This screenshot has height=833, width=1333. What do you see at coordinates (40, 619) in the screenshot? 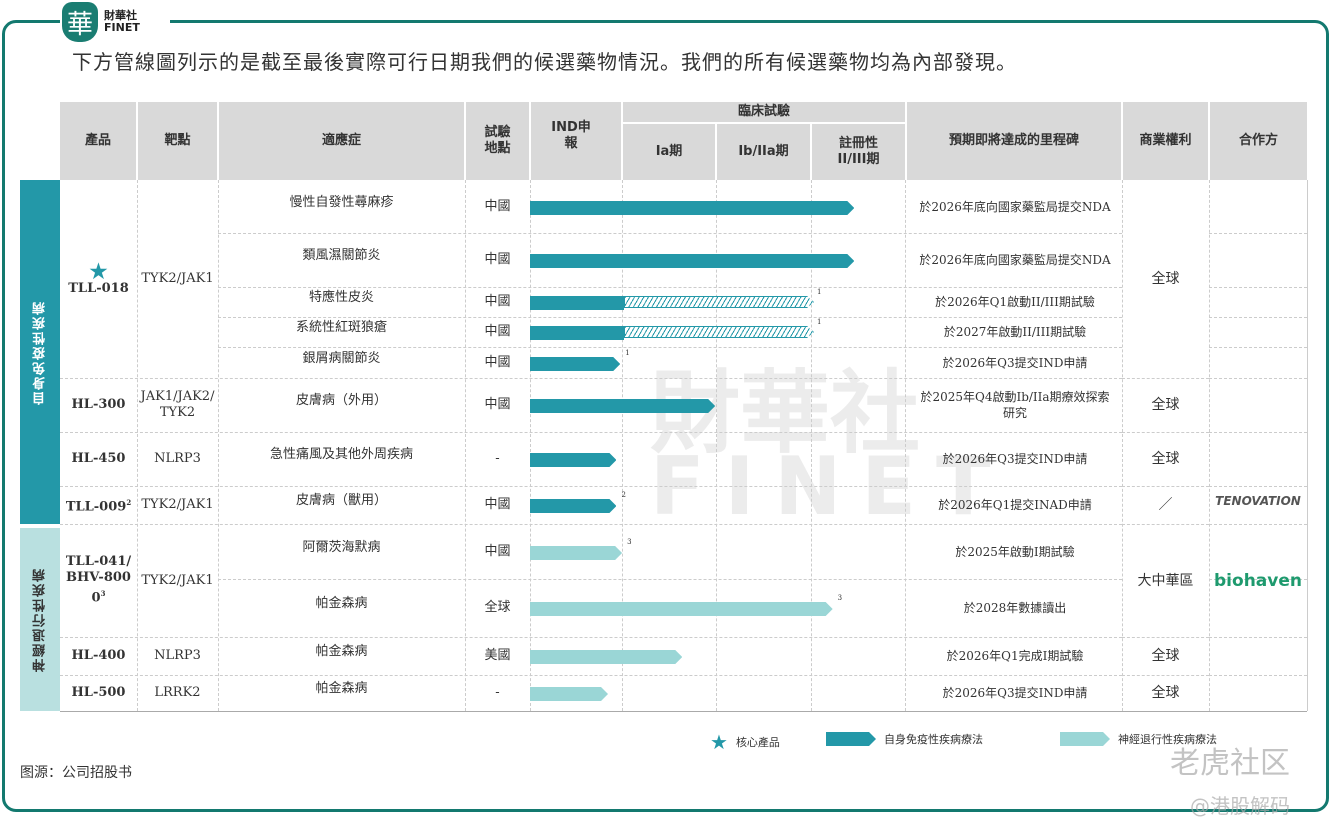
I see `category-neuro: 神經退行性疾病` at bounding box center [40, 619].